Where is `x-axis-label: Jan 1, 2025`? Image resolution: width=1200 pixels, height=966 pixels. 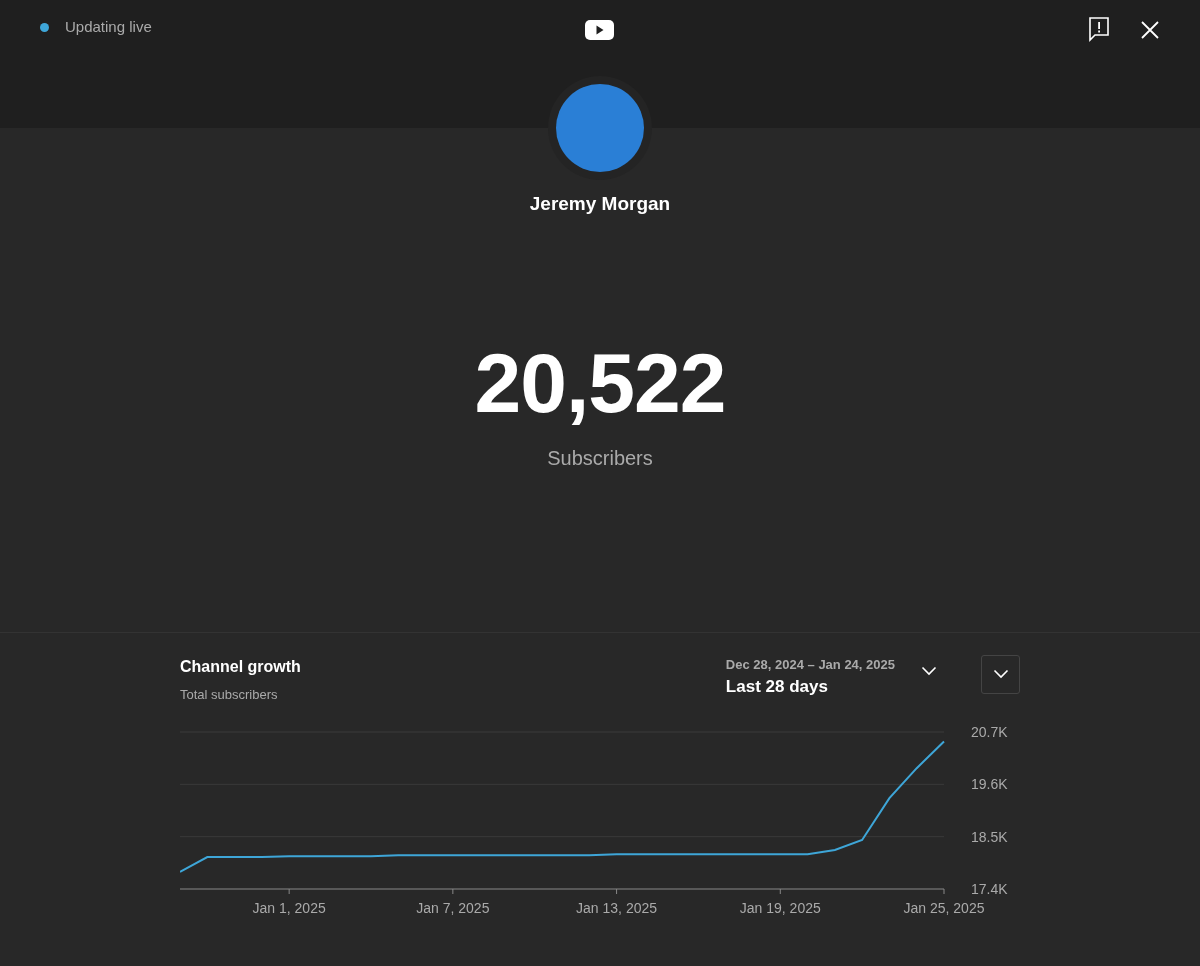
x-axis-label: Jan 1, 2025 is located at coordinates (289, 908).